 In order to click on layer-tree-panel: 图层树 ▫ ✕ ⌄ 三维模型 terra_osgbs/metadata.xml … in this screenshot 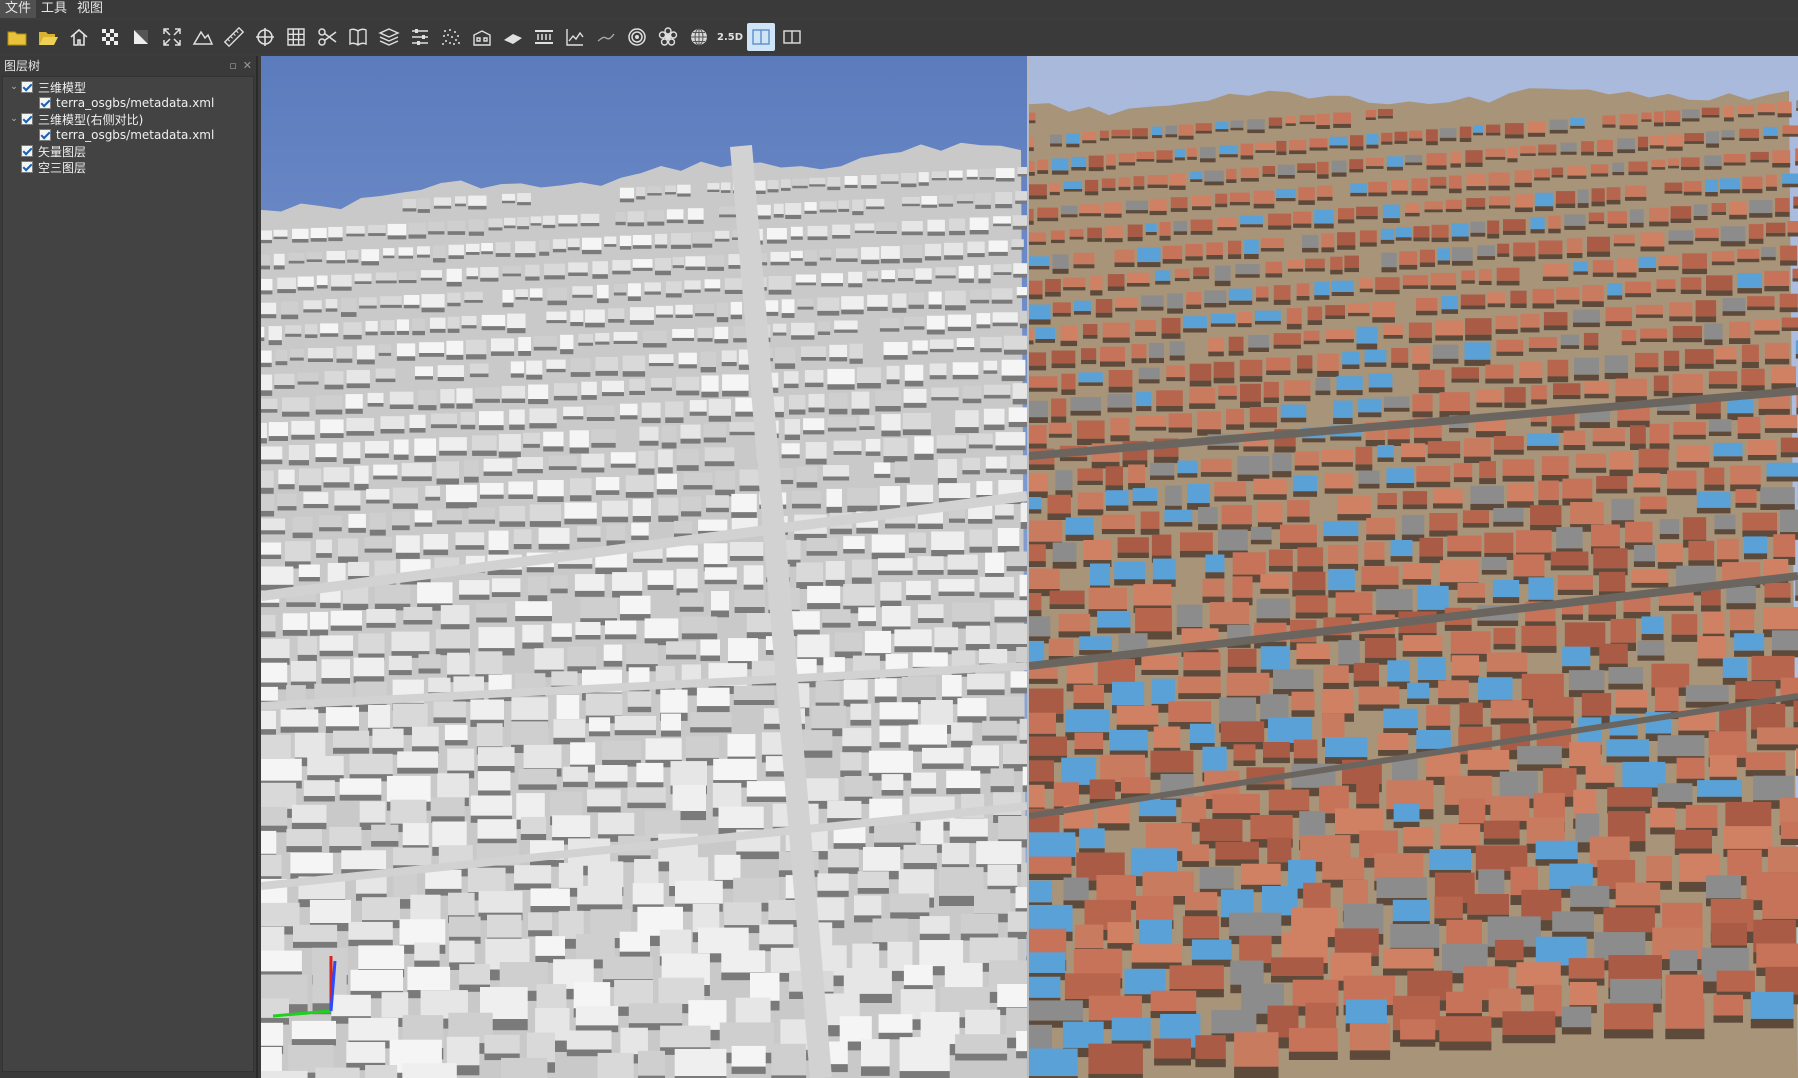, I will do `click(129, 567)`.